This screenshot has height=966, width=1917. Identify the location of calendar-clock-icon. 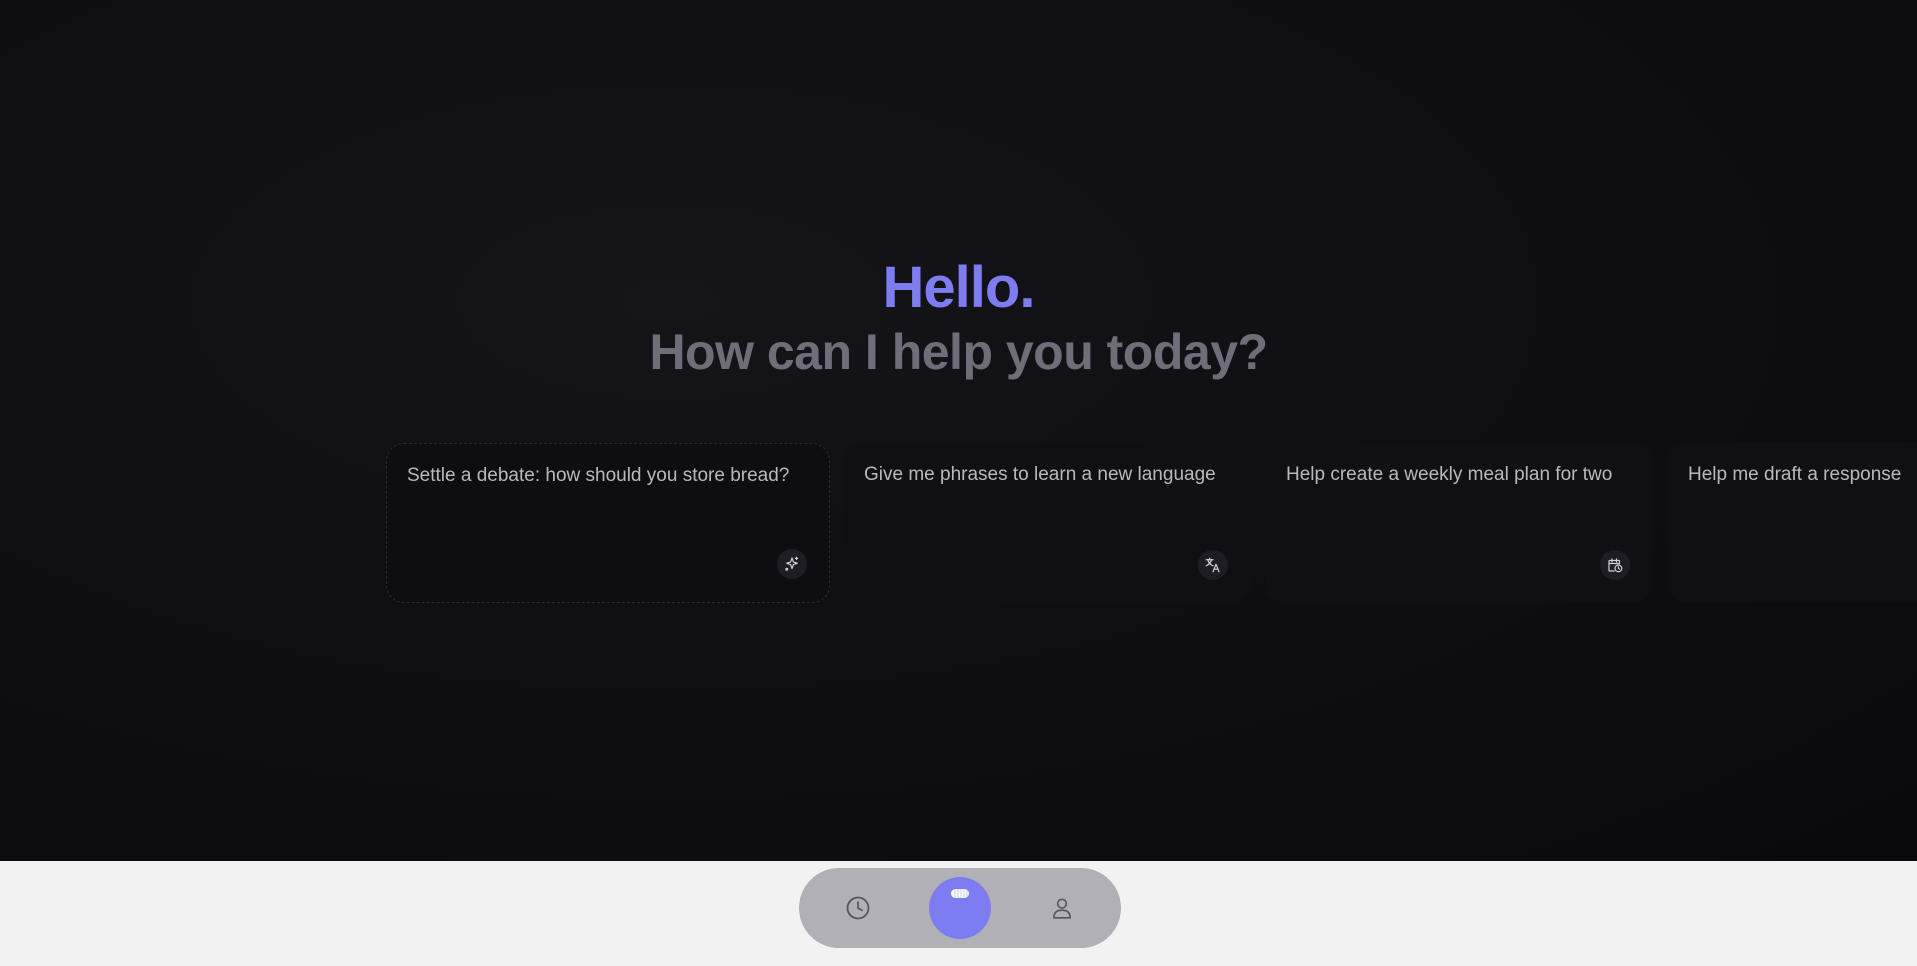
(1615, 565).